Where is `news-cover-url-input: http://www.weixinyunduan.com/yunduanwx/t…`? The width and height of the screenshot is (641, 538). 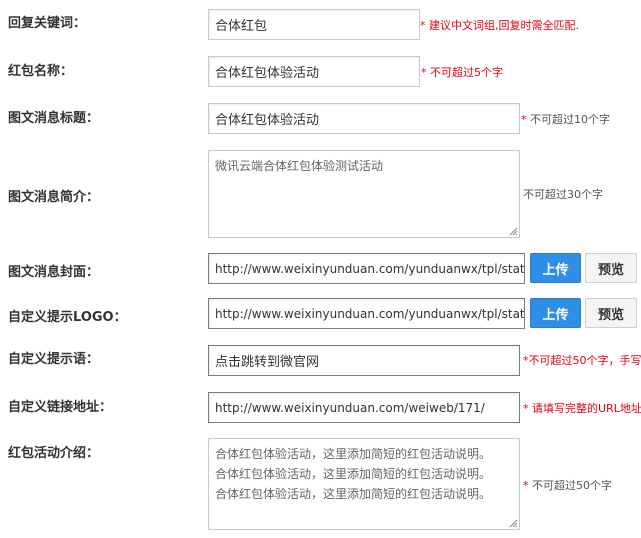
news-cover-url-input: http://www.weixinyunduan.com/yunduanwx/t… is located at coordinates (366, 268).